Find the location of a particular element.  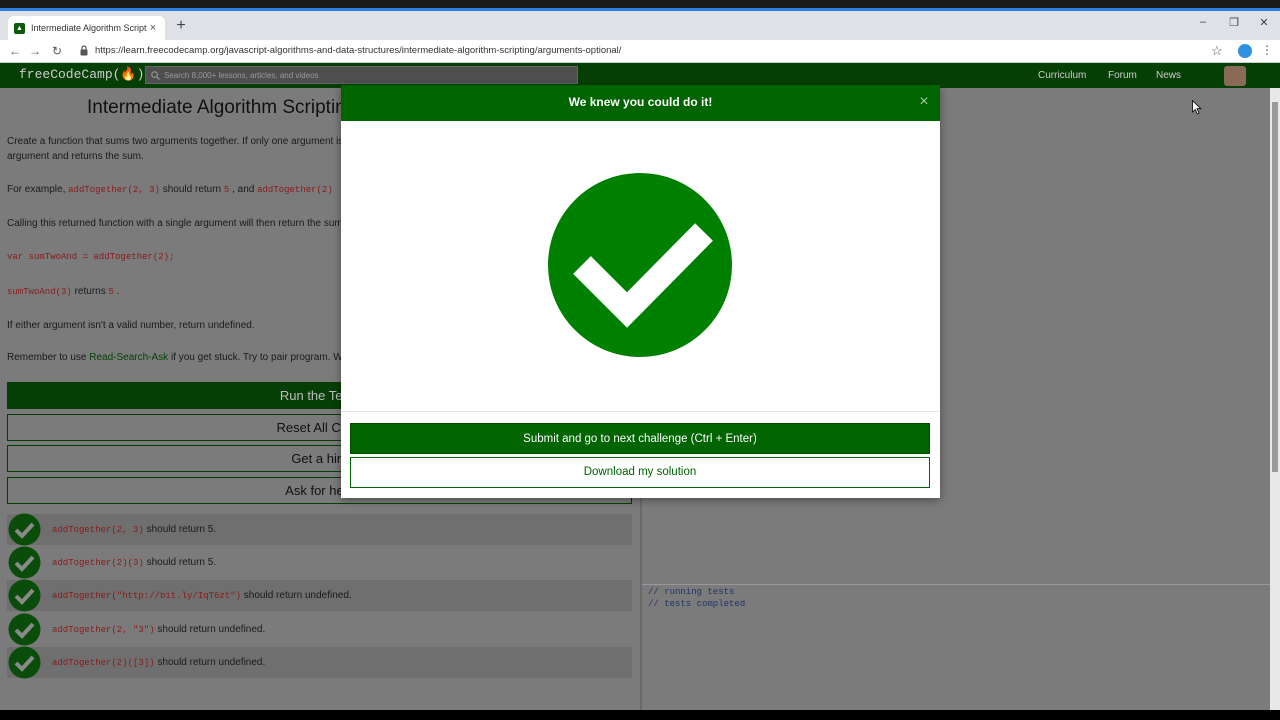

nav-link-curriculum: Curriculum is located at coordinates (1062, 75).